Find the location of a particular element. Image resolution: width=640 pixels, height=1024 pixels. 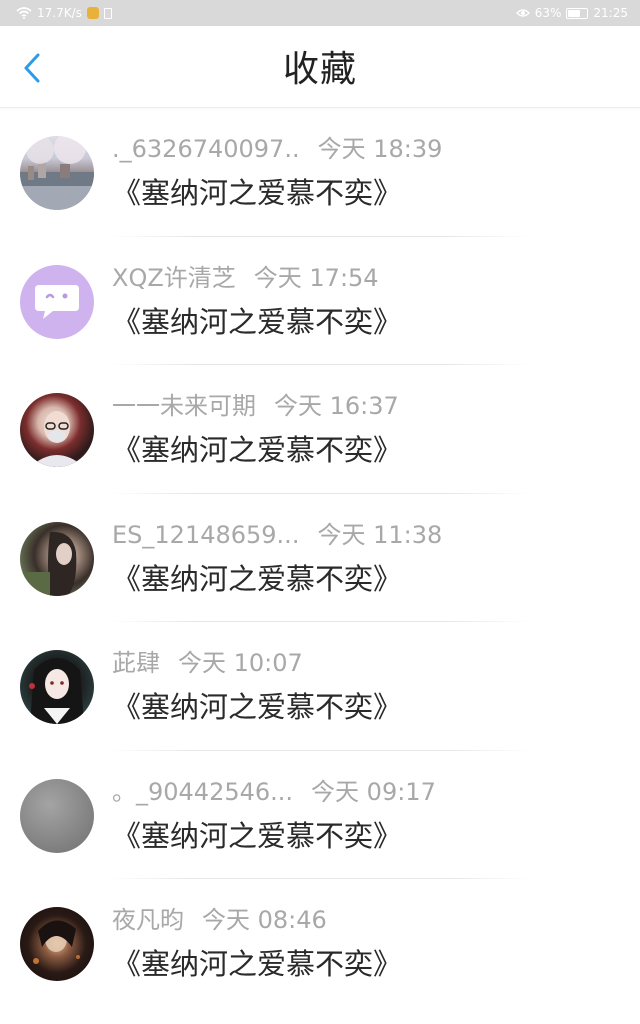

item-meta: 茈肆 今天 10:07 is located at coordinates (207, 663).